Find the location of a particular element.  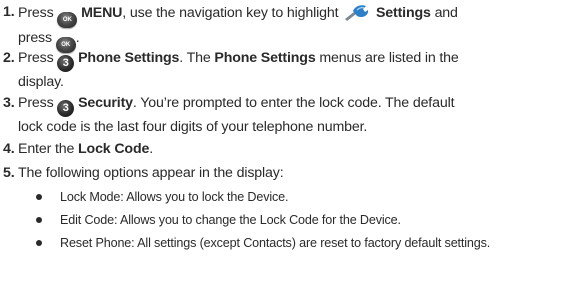

ok-key-icon: OK is located at coordinates (67, 20).